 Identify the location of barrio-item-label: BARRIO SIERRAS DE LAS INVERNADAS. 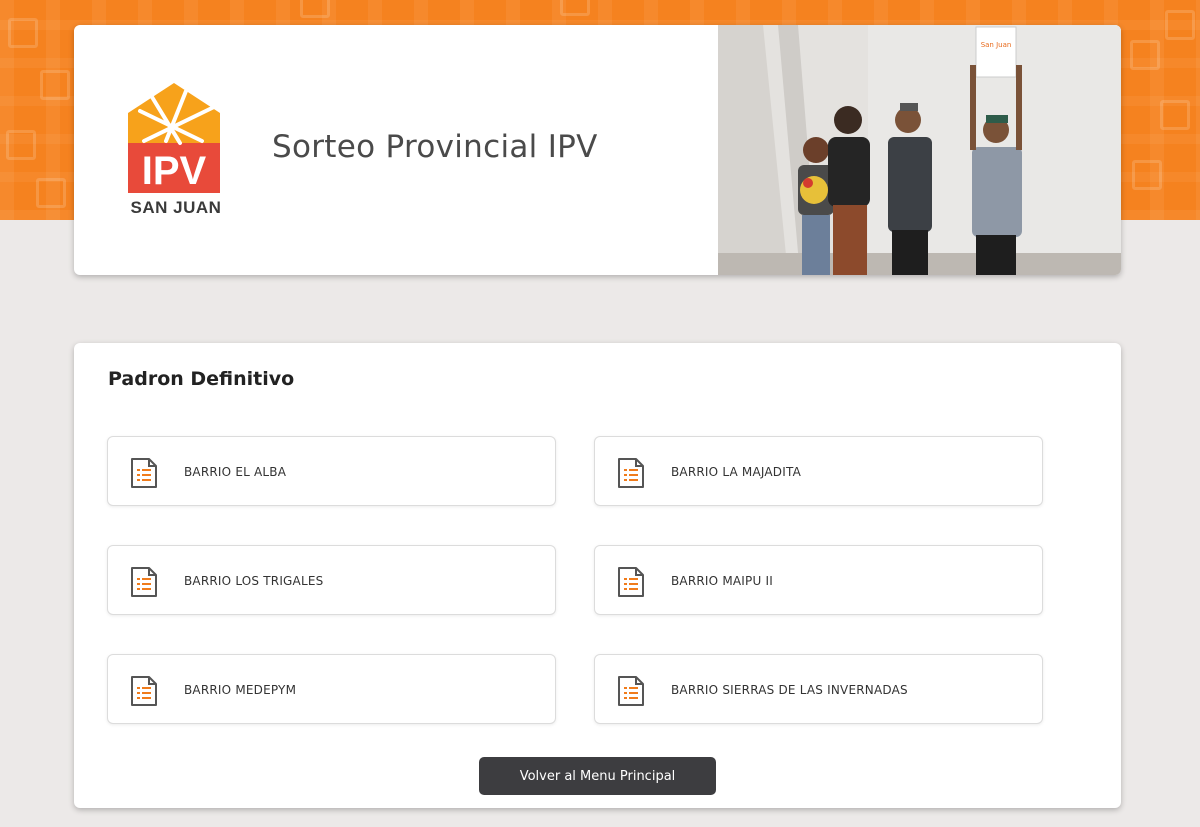
(789, 690).